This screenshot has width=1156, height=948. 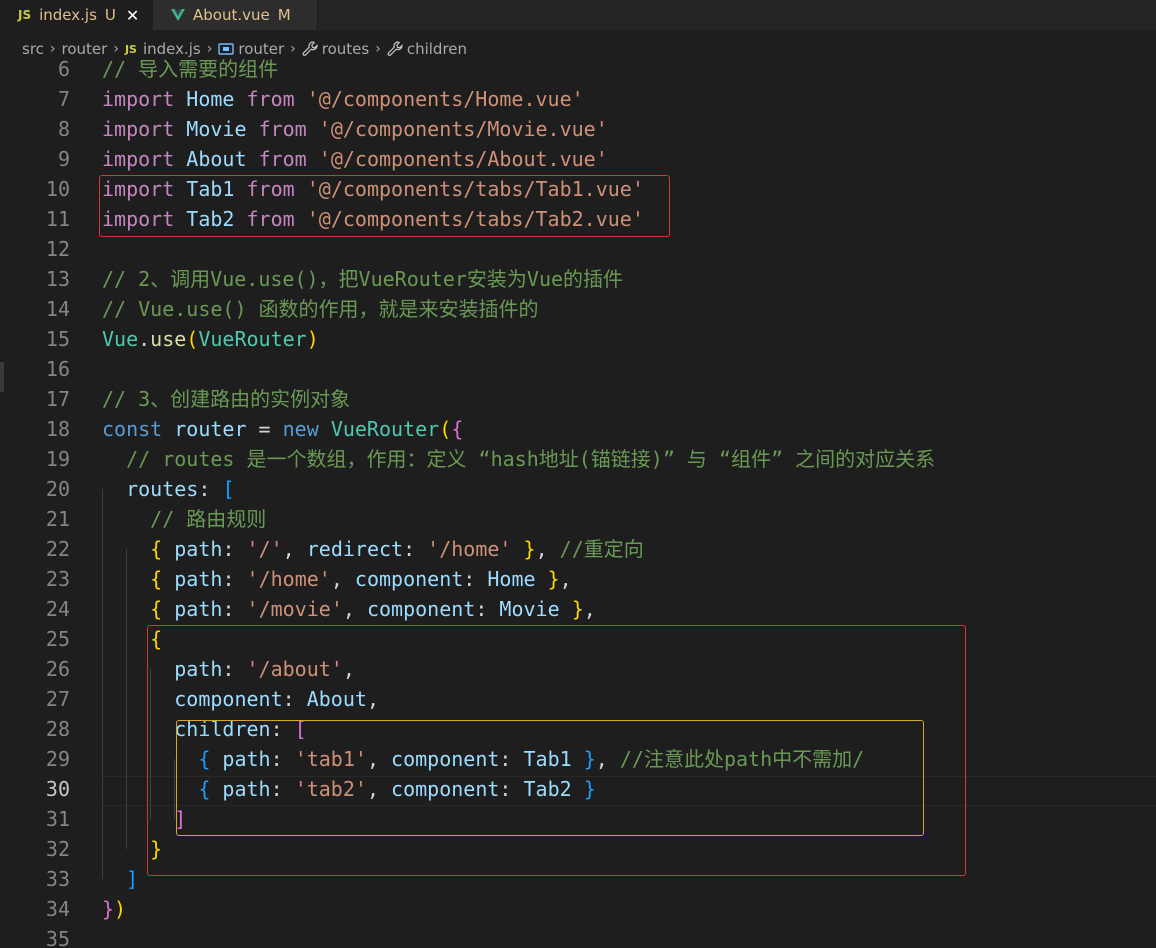 I want to click on code-line: 16, so click(x=578, y=369).